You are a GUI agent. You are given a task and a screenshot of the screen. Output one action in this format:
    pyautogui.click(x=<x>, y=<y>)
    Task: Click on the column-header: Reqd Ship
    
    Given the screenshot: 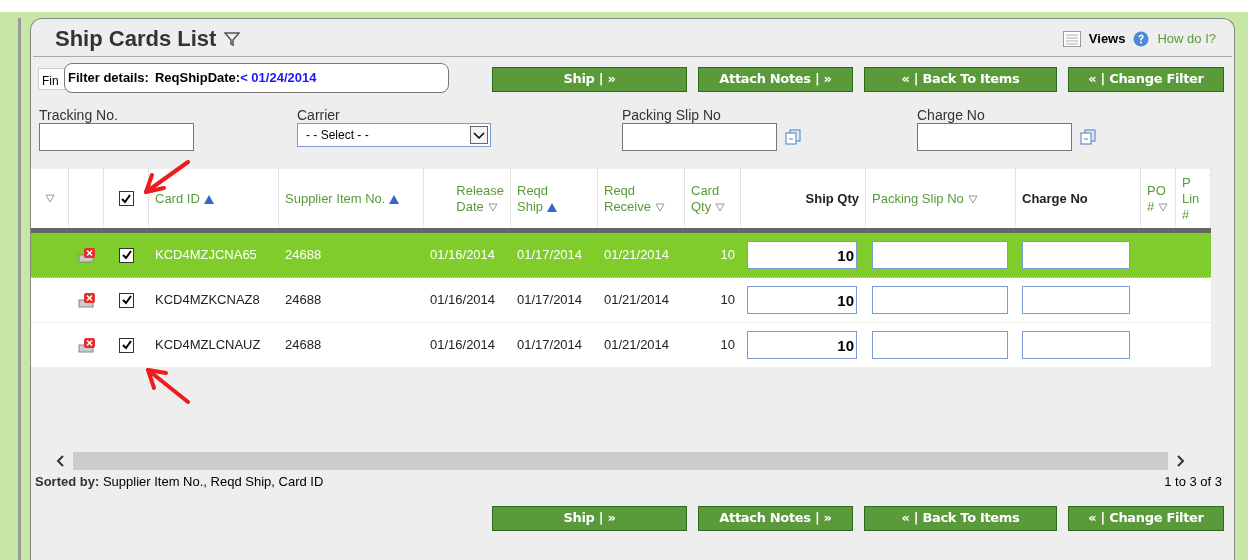 What is the action you would take?
    pyautogui.click(x=537, y=198)
    